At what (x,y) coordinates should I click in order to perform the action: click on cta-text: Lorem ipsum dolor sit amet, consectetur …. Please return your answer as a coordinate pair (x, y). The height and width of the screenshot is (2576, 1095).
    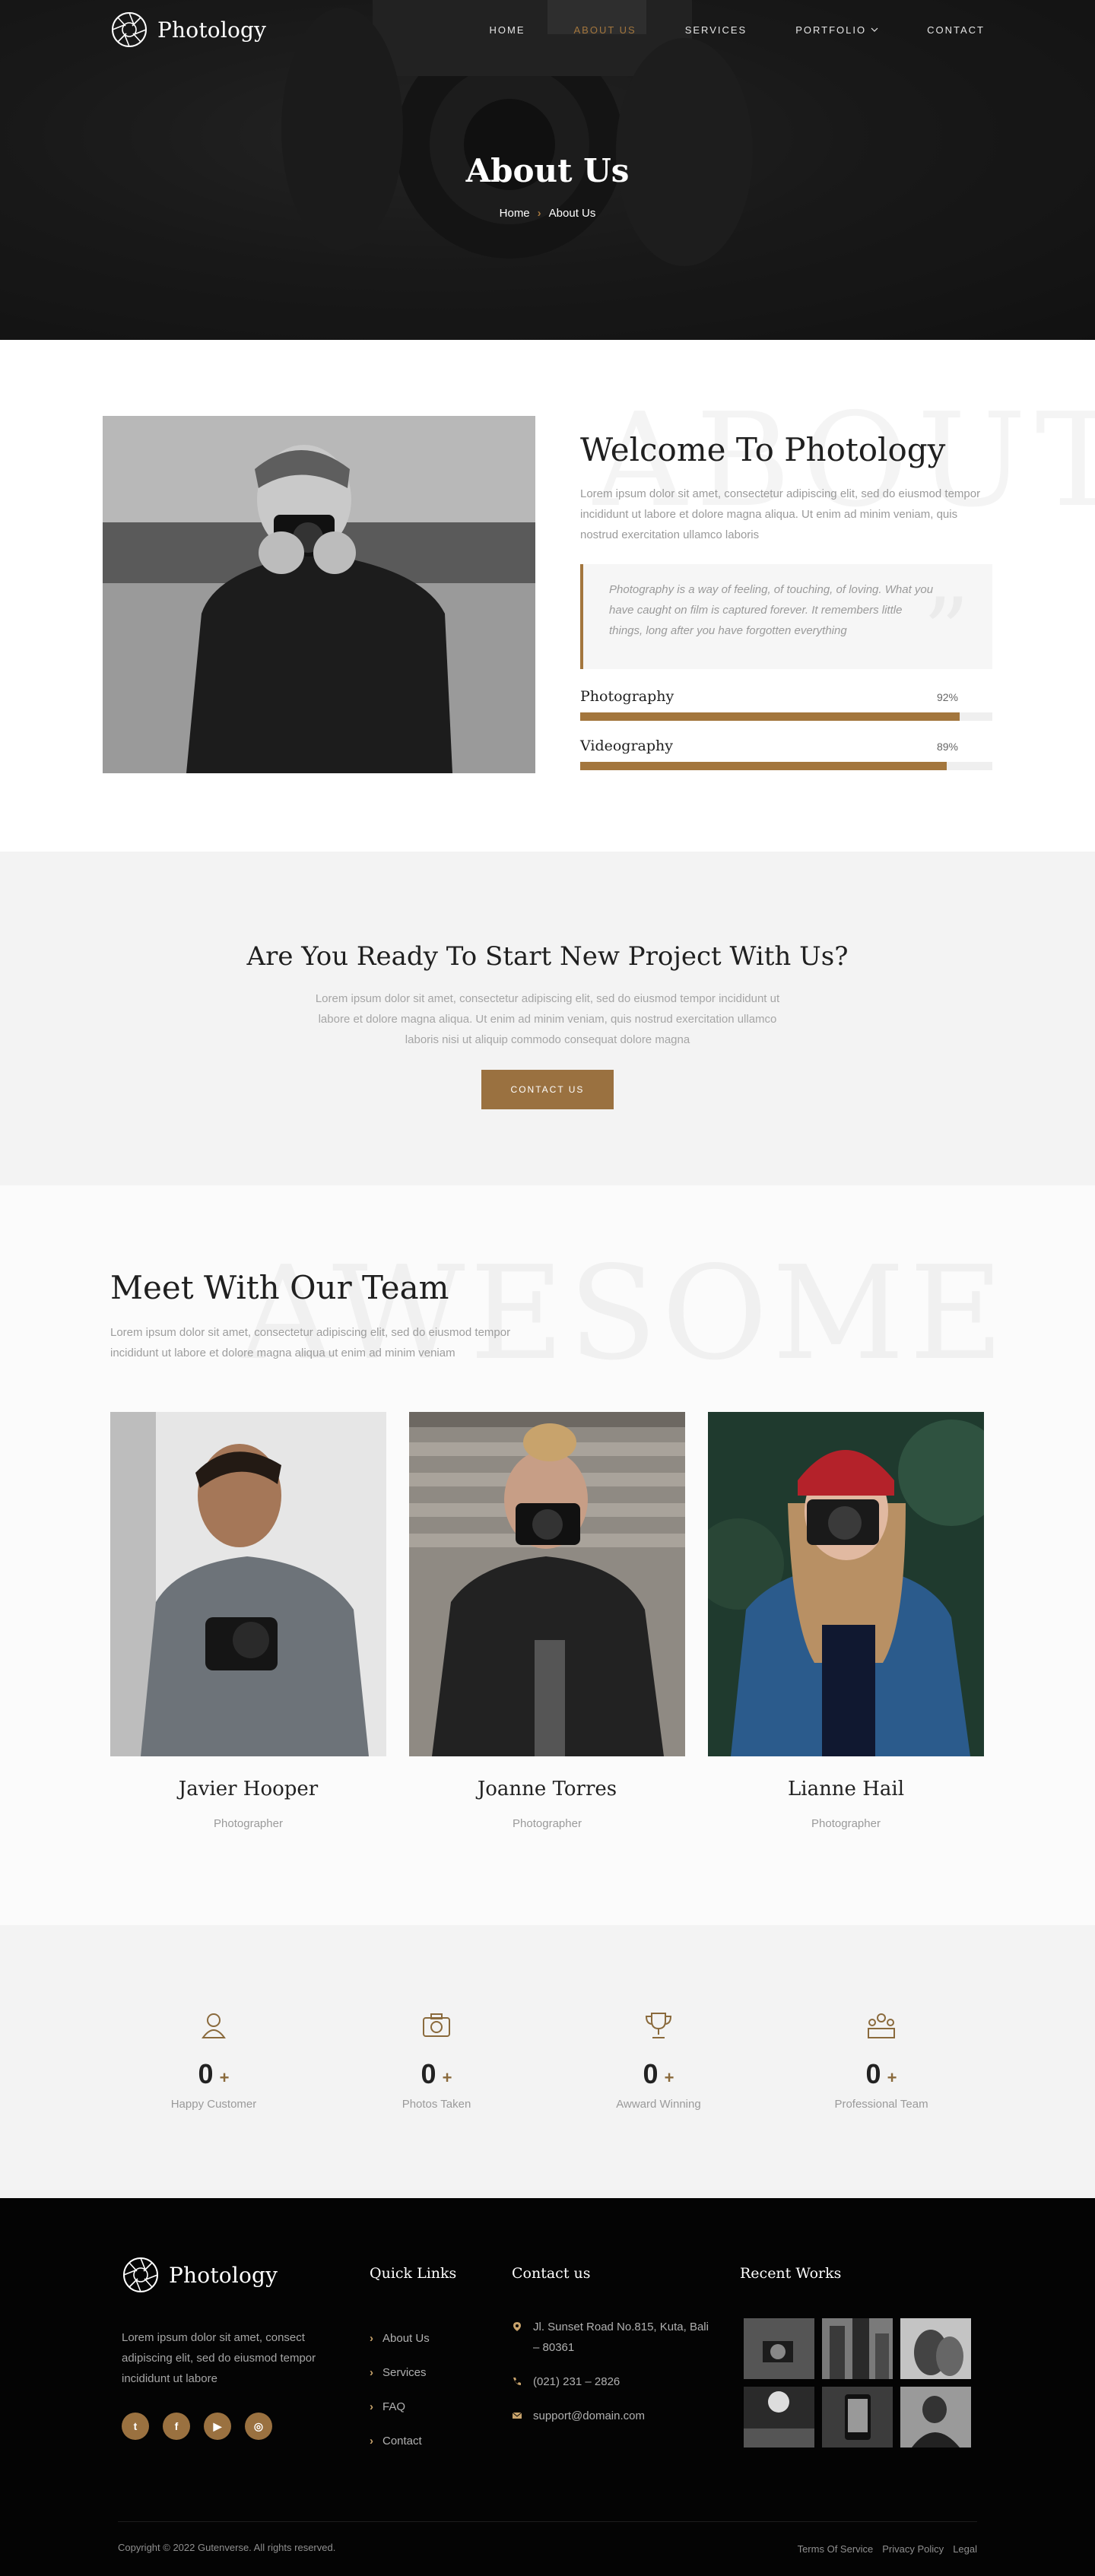
    Looking at the image, I should click on (547, 1019).